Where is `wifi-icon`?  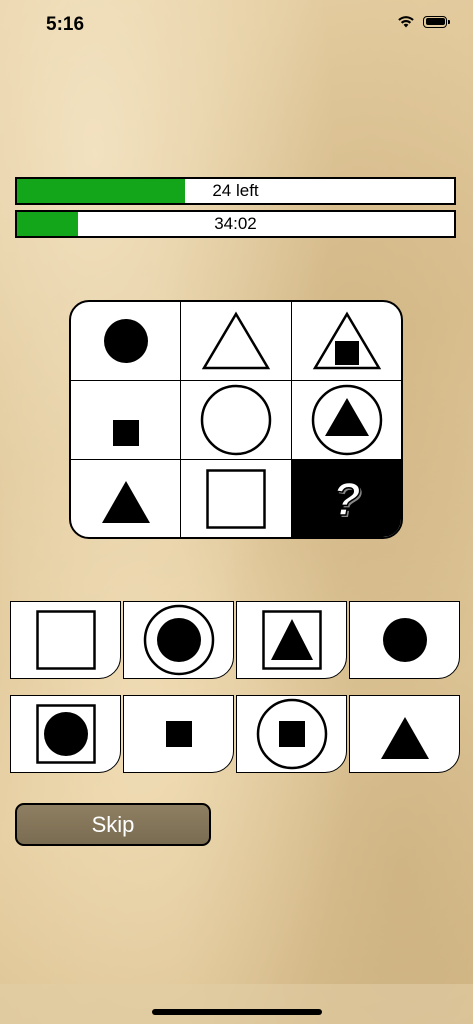 wifi-icon is located at coordinates (406, 21).